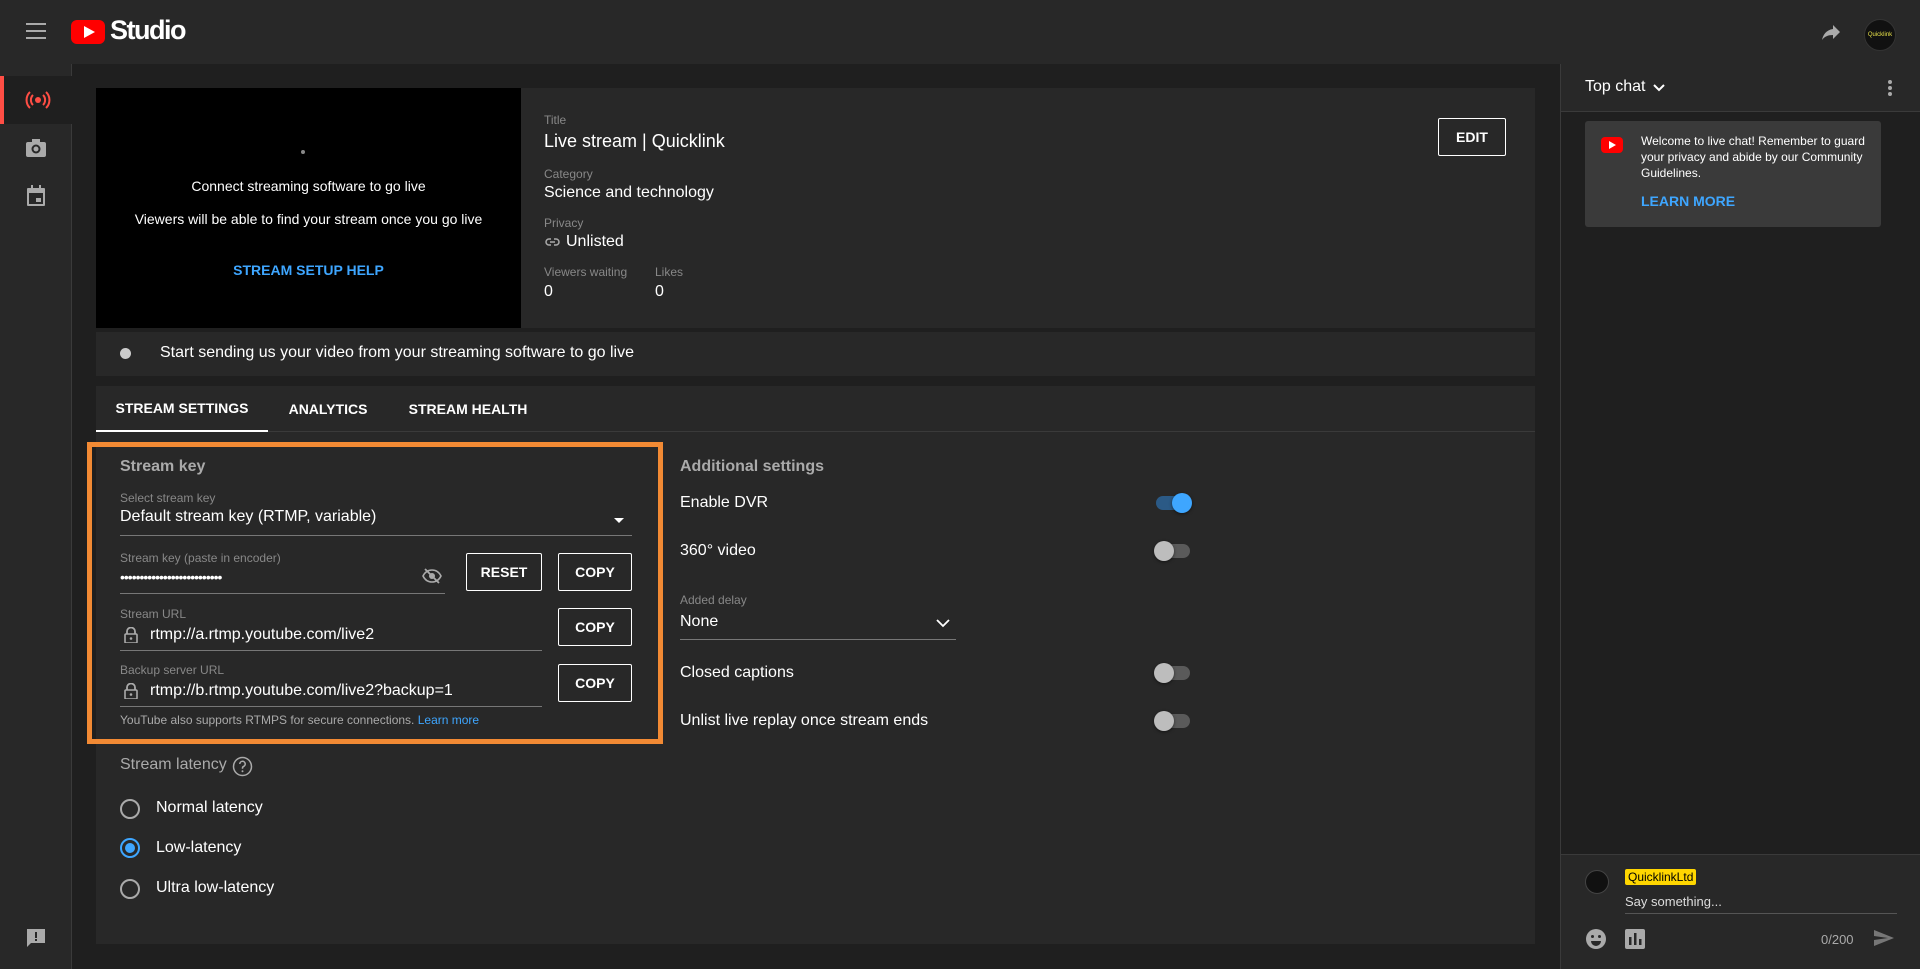 This screenshot has width=1920, height=969. Describe the element at coordinates (659, 291) in the screenshot. I see `likes-value: 0` at that location.